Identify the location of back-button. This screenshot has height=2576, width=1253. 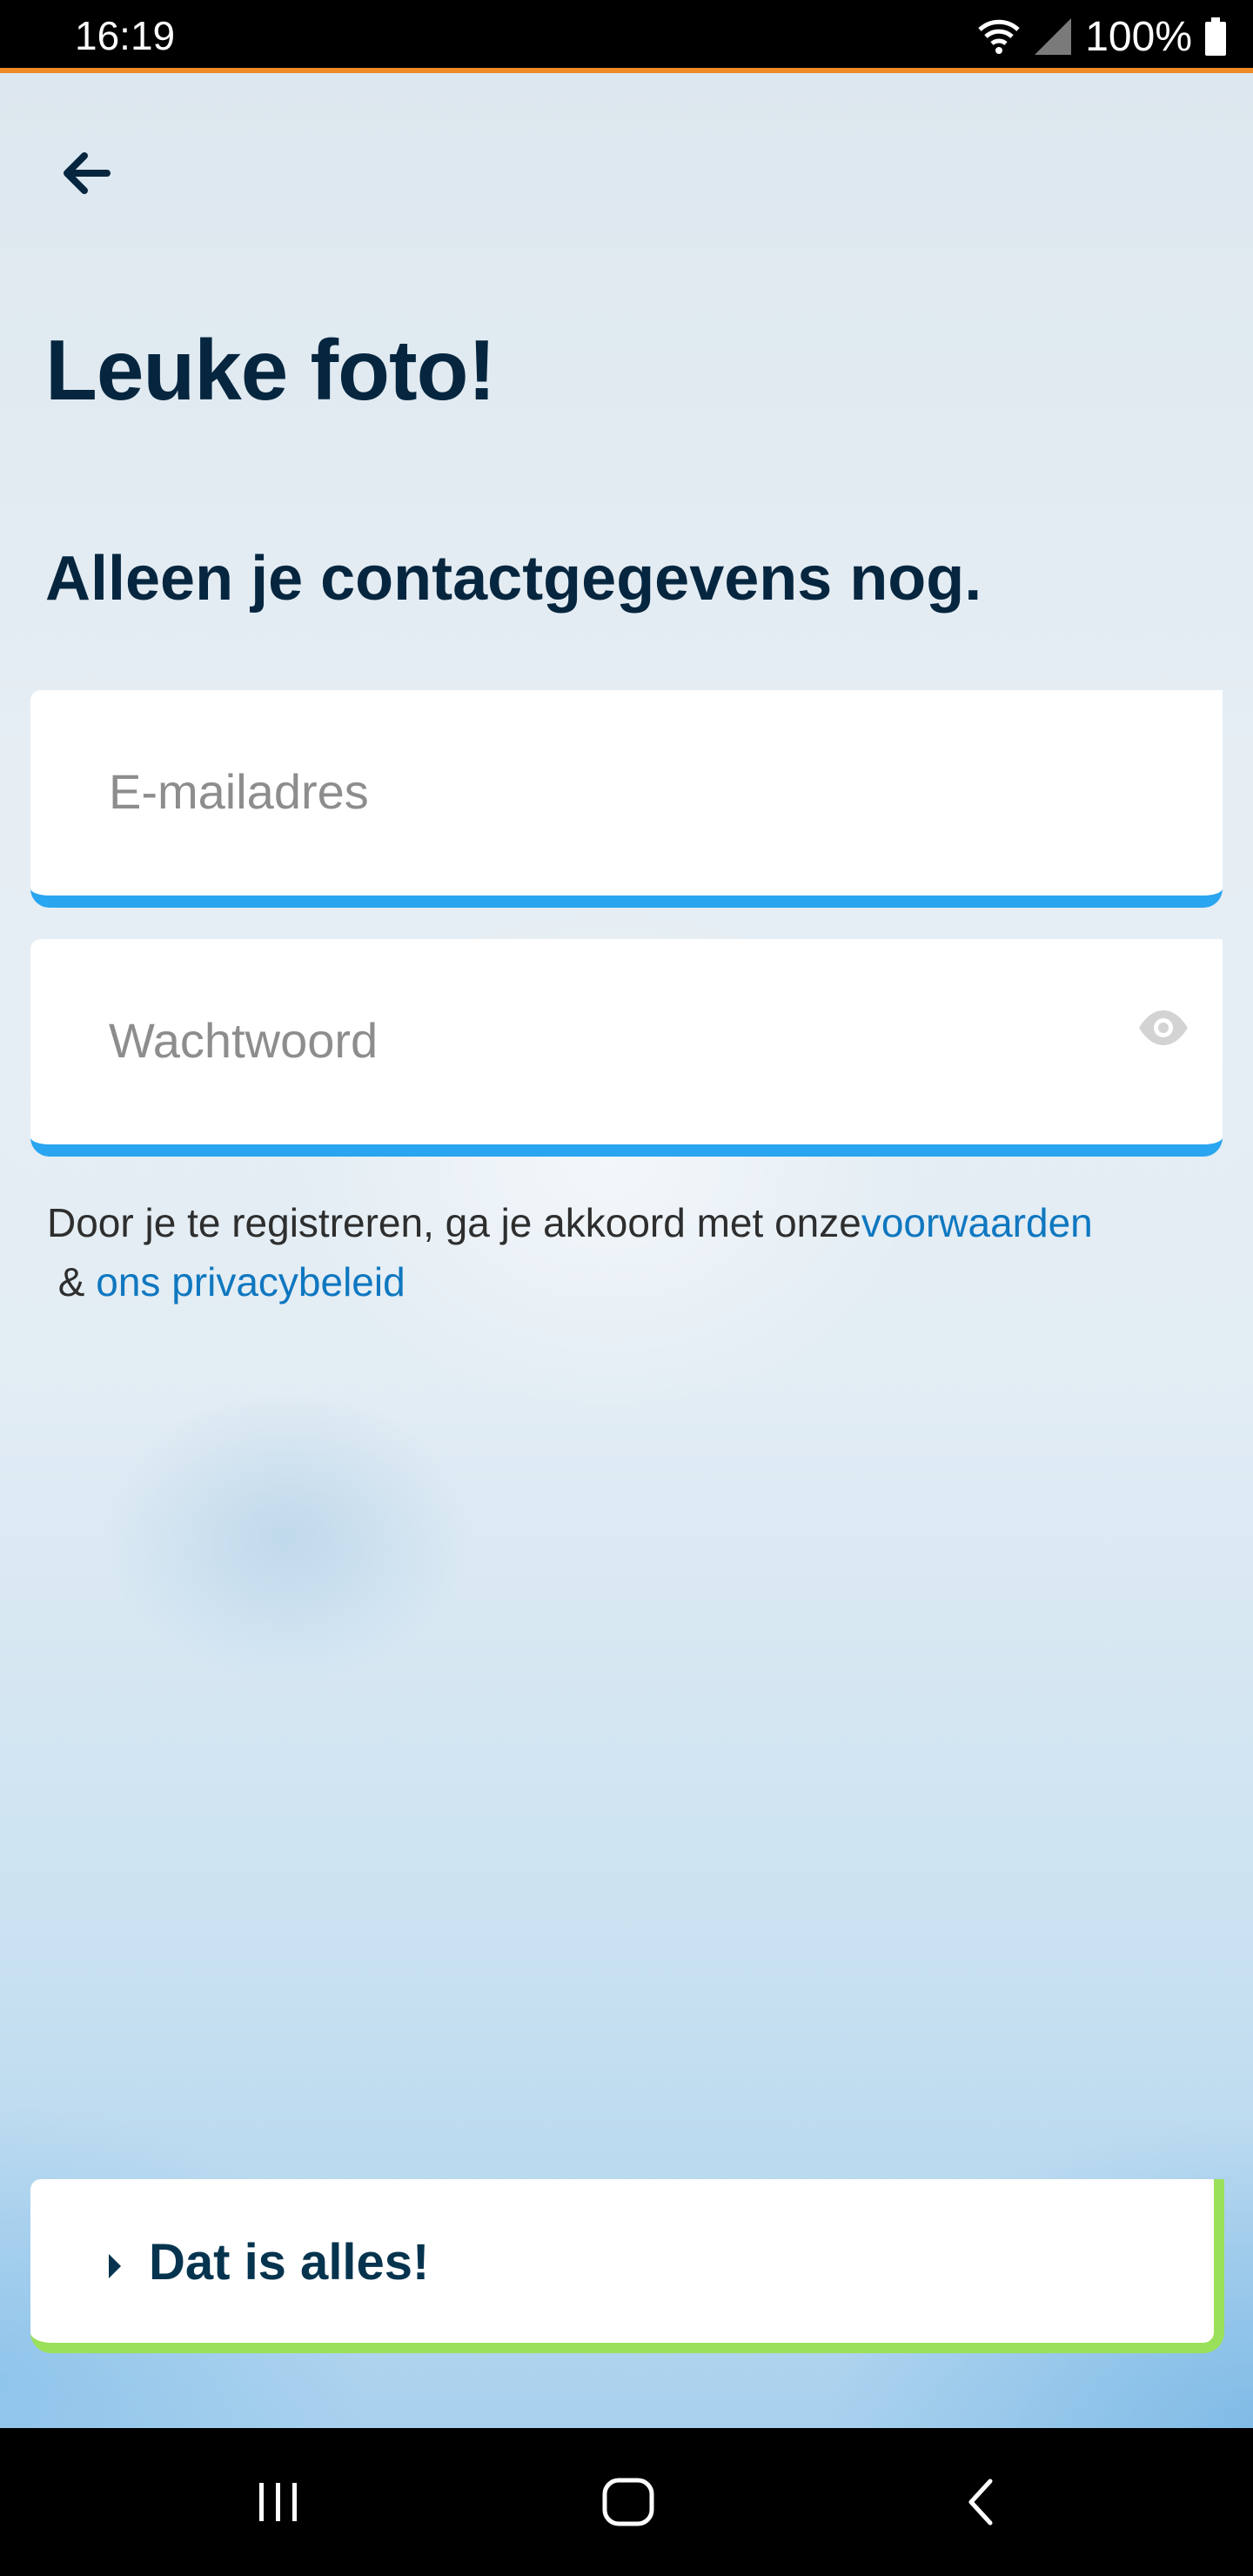
(86, 173).